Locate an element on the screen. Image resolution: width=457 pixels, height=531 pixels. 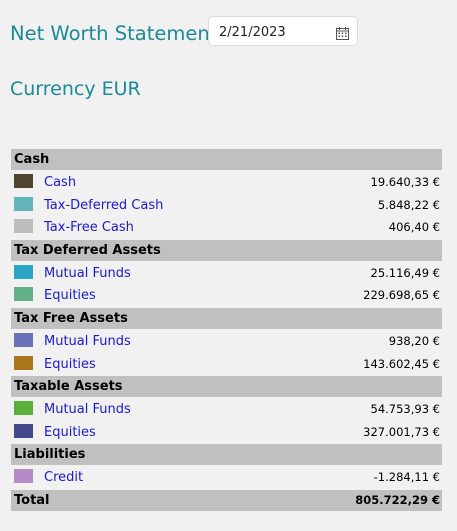
row-value: 229.698,65 € is located at coordinates (401, 295).